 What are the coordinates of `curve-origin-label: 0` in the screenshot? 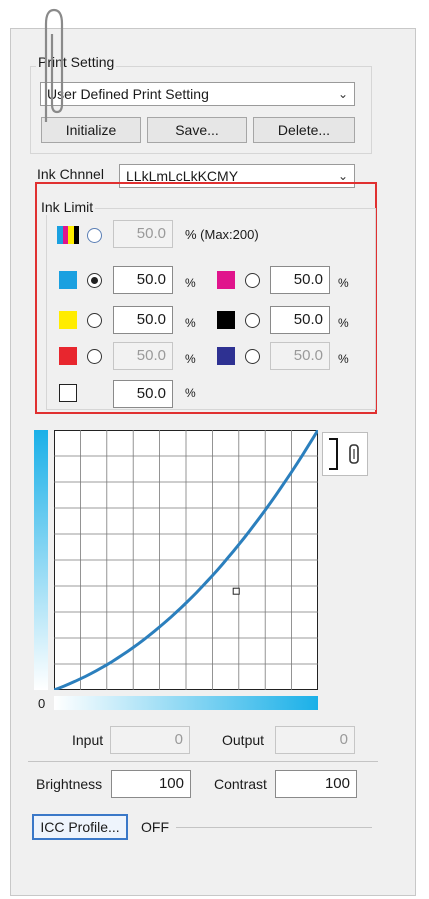 It's located at (42, 703).